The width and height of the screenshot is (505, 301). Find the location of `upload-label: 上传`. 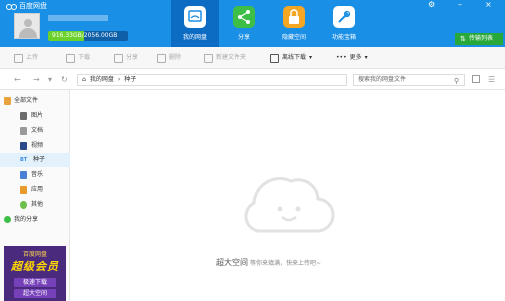

upload-label: 上传 is located at coordinates (32, 57).